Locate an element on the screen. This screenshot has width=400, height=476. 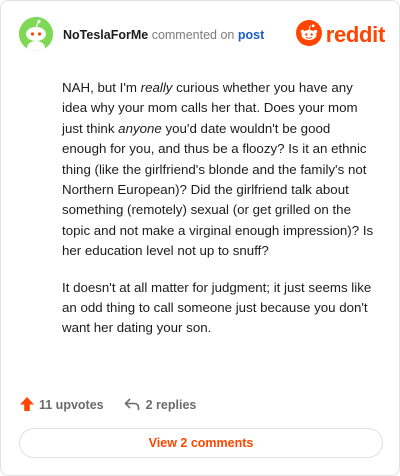
upvote-button: 11 upvotes is located at coordinates (61, 405).